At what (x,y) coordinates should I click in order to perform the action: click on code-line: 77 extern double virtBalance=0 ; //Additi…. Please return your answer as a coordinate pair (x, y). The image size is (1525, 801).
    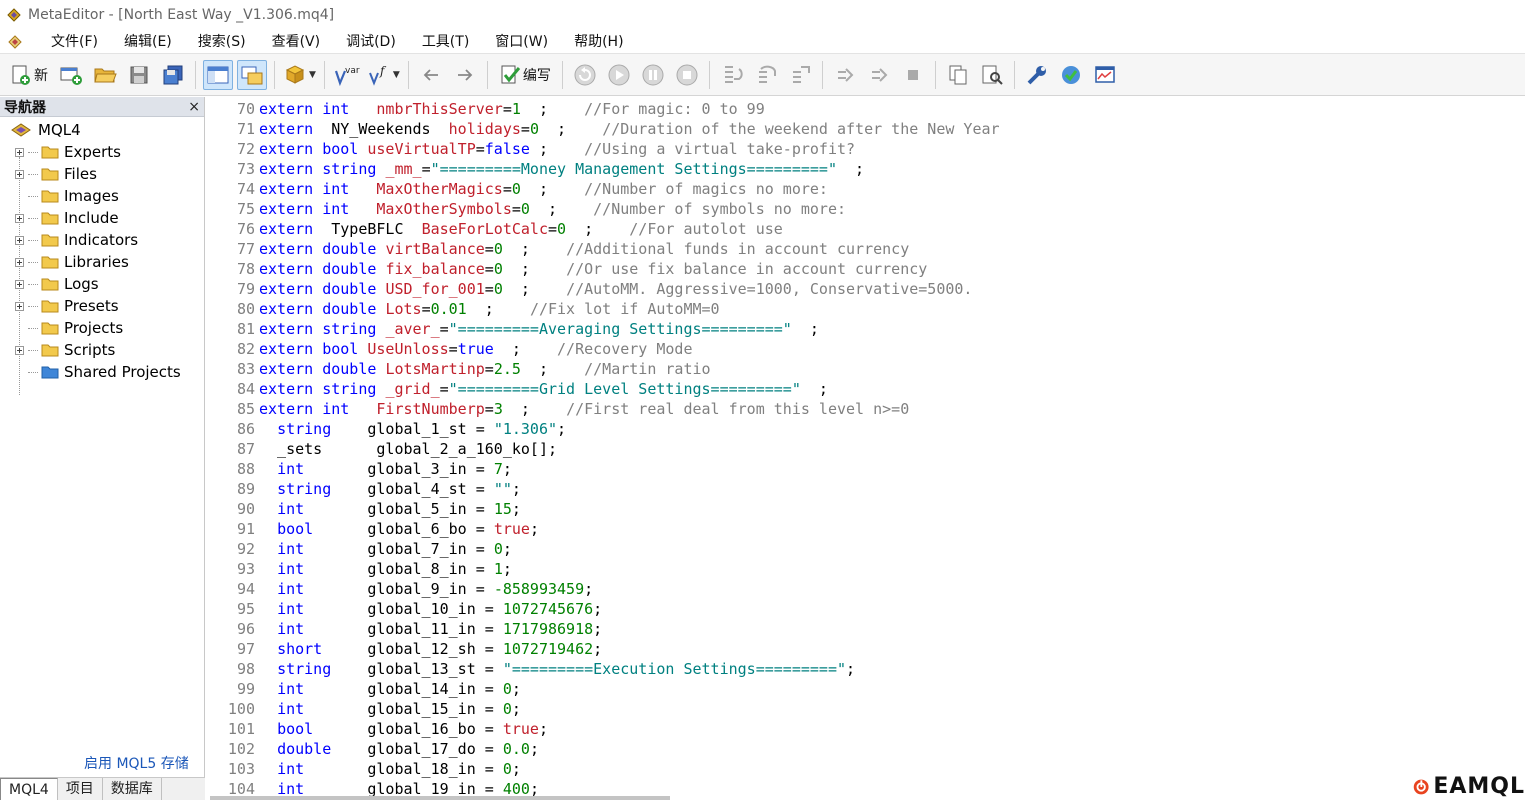
    Looking at the image, I should click on (559, 249).